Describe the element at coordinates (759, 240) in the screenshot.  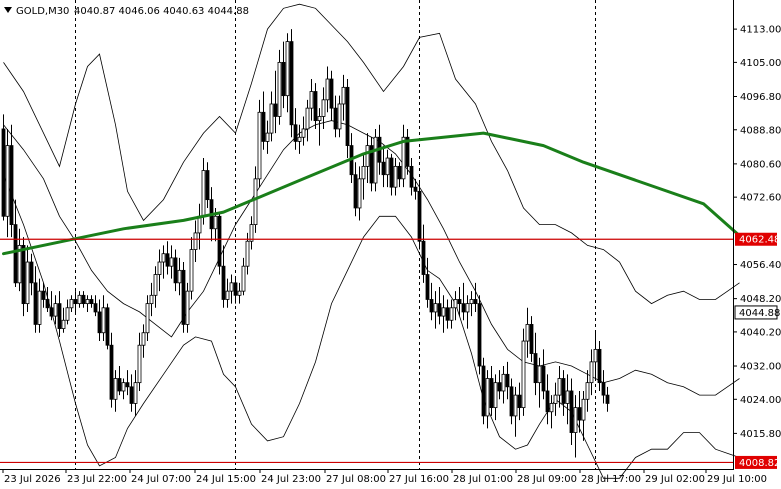
I see `level-price-label: 4062.48` at that location.